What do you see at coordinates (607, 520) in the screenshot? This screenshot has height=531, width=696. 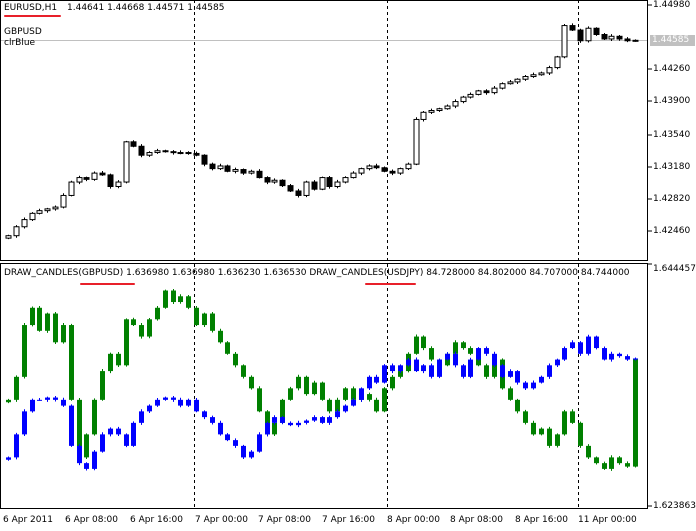 I see `time-label: 11 Apr 00:00` at bounding box center [607, 520].